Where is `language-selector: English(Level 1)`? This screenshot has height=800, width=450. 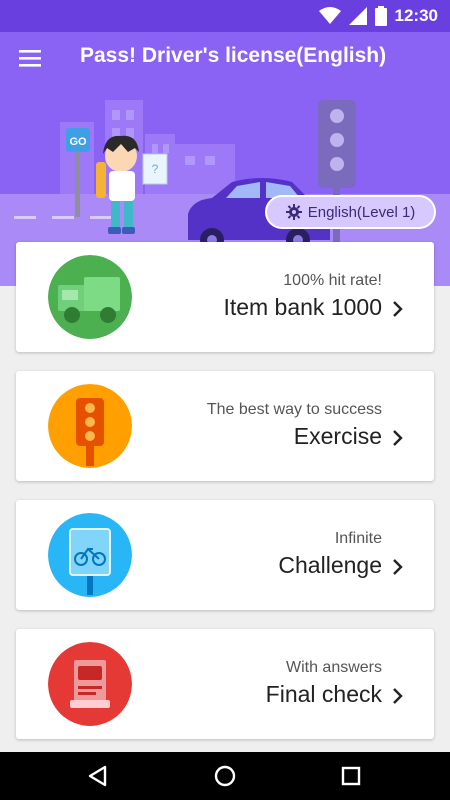 language-selector: English(Level 1) is located at coordinates (350, 212).